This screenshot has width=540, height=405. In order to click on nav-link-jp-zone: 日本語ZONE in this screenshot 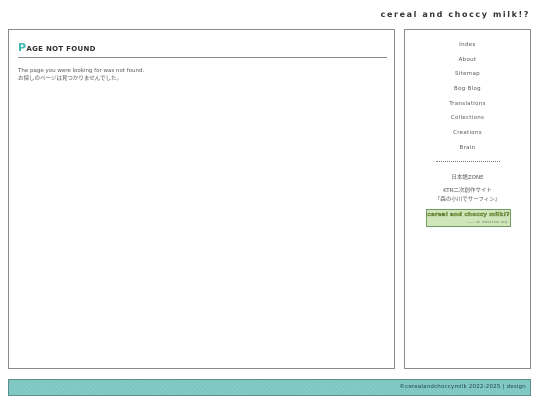, I will do `click(467, 177)`.